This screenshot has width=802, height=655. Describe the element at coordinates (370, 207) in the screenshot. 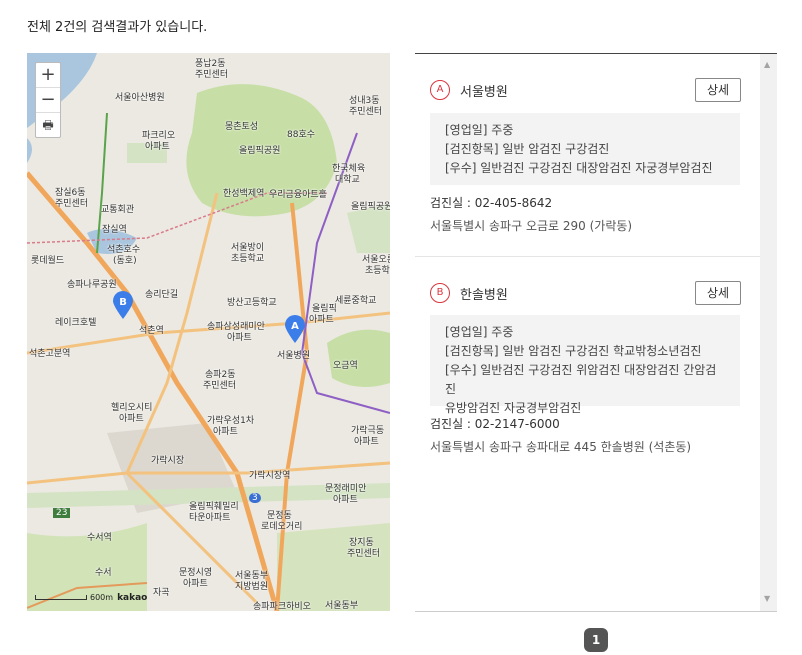

I see `map-label: 올림픽공원역` at that location.